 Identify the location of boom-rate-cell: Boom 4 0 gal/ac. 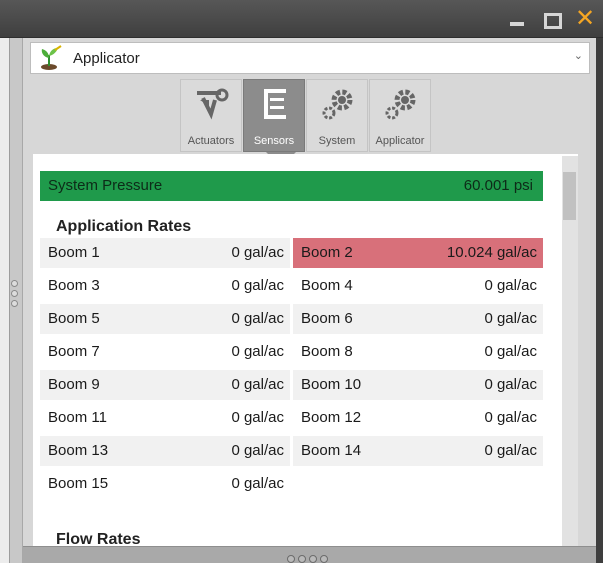
(418, 286).